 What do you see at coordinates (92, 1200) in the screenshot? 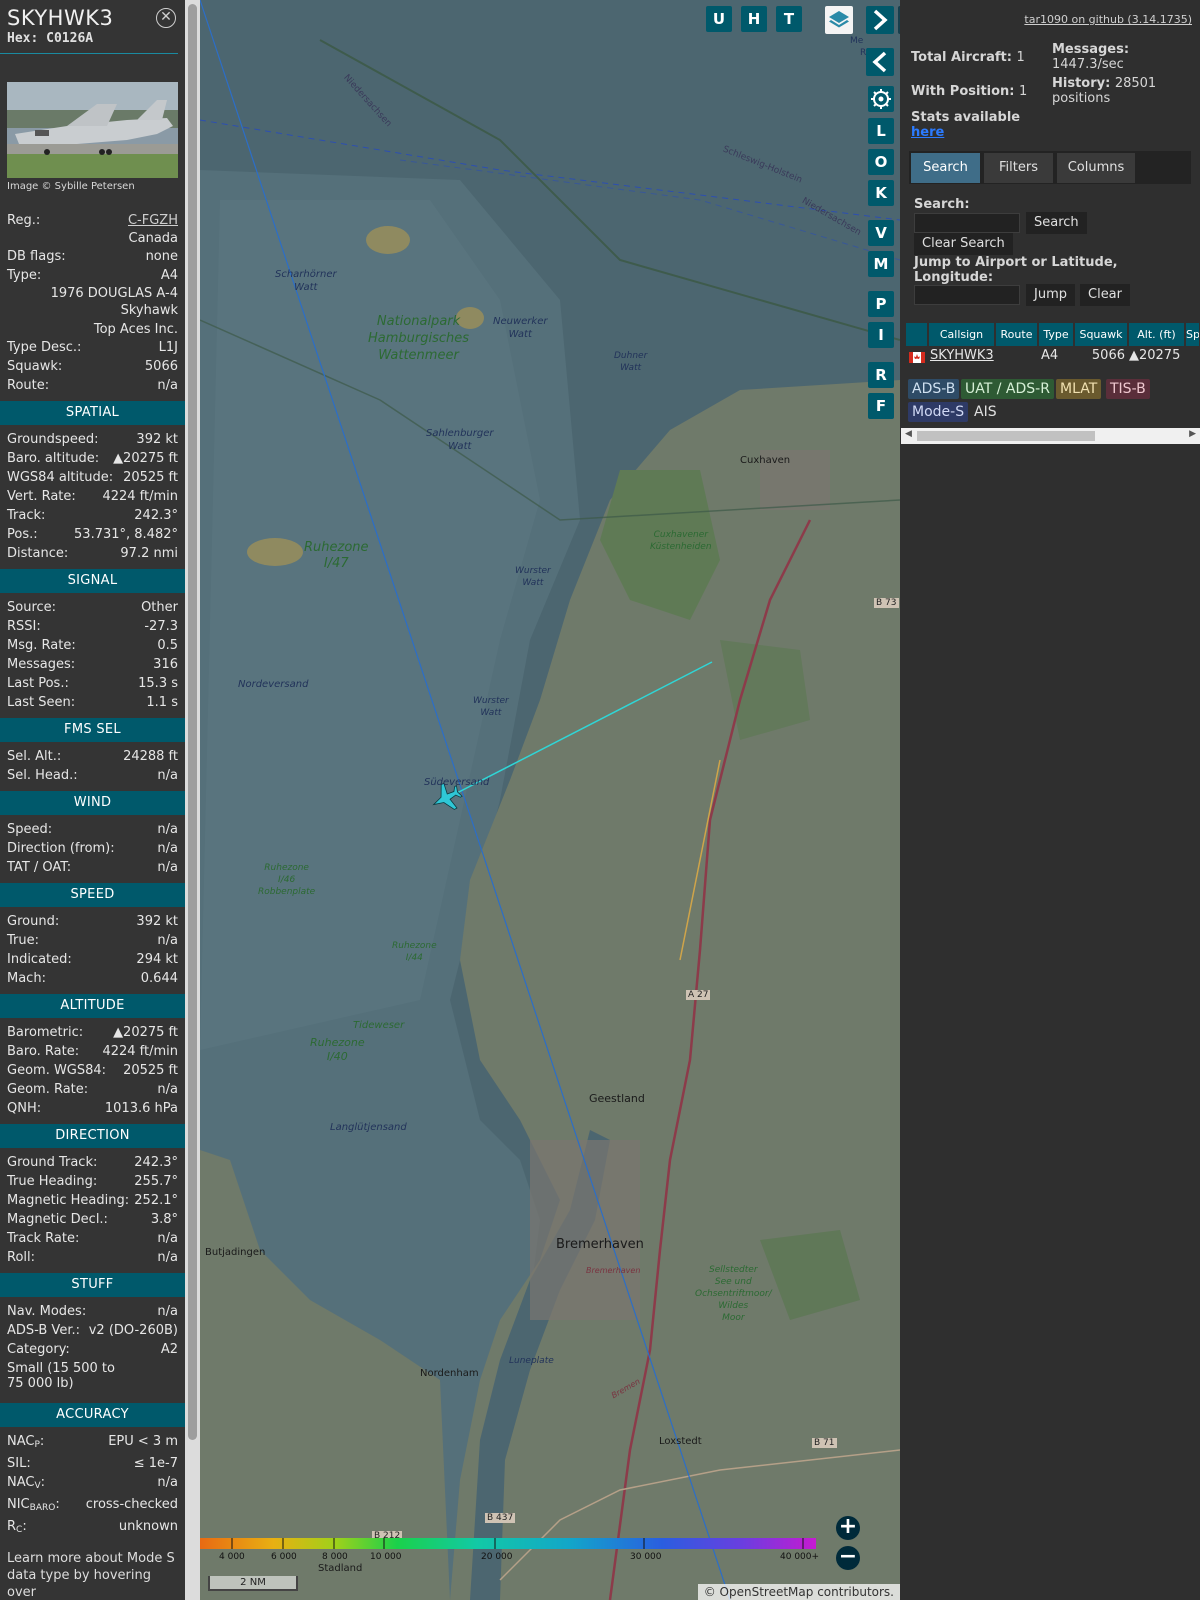
I see `direction-row: Magnetic Heading: 252.1°` at bounding box center [92, 1200].